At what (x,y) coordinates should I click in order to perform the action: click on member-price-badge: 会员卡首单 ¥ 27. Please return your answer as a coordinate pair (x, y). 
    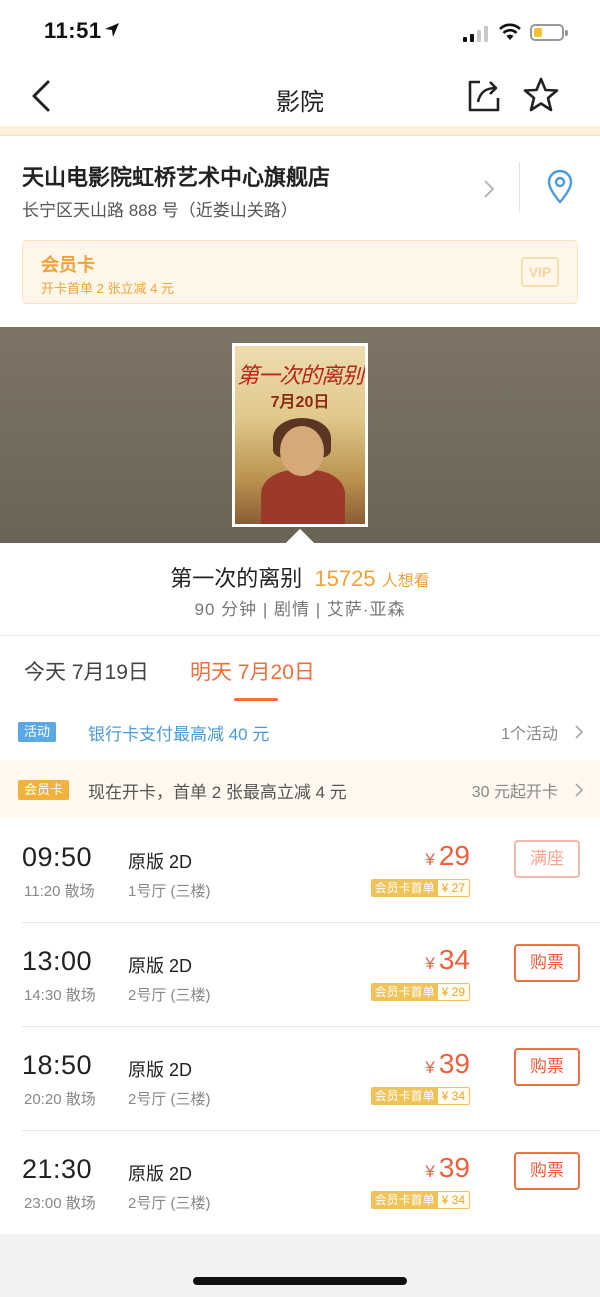
    Looking at the image, I should click on (420, 888).